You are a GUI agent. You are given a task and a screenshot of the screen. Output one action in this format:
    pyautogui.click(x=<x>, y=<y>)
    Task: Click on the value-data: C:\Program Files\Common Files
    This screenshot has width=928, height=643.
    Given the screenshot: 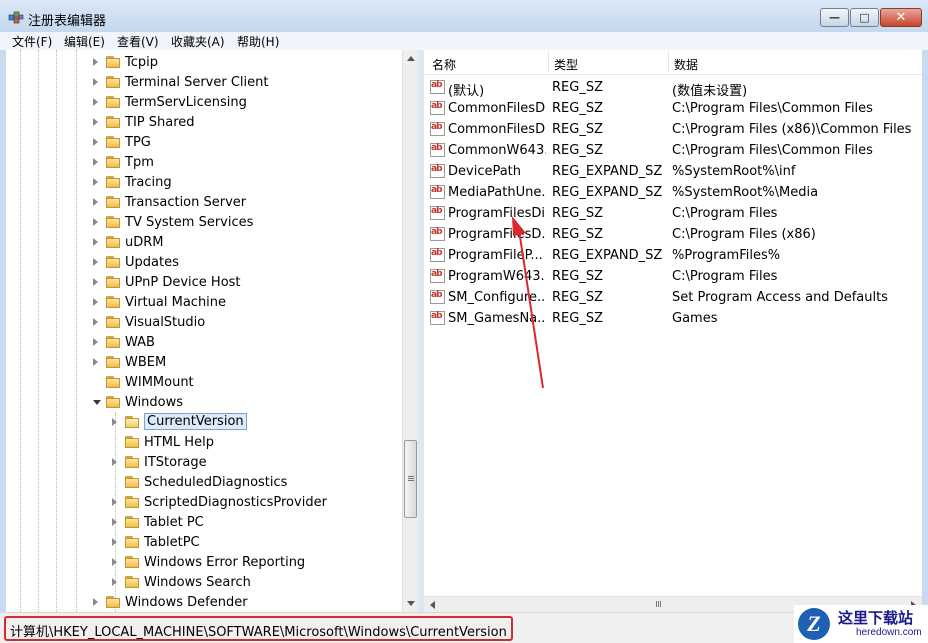 What is the action you would take?
    pyautogui.click(x=772, y=108)
    